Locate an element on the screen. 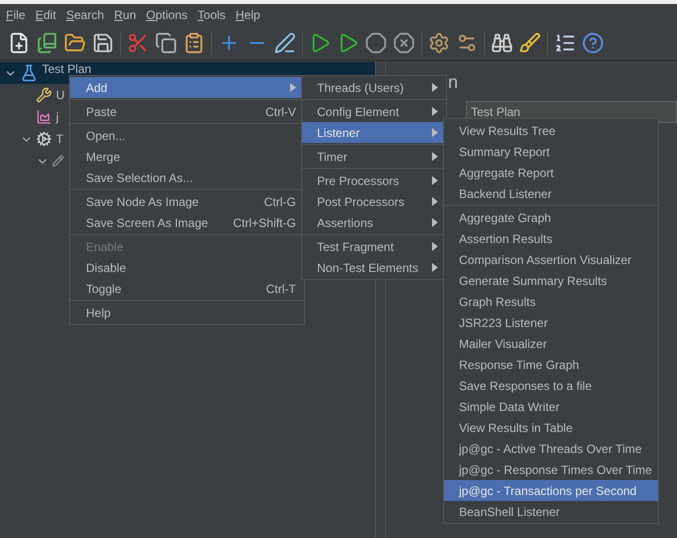  menu-item: View Results in Table is located at coordinates (551, 427).